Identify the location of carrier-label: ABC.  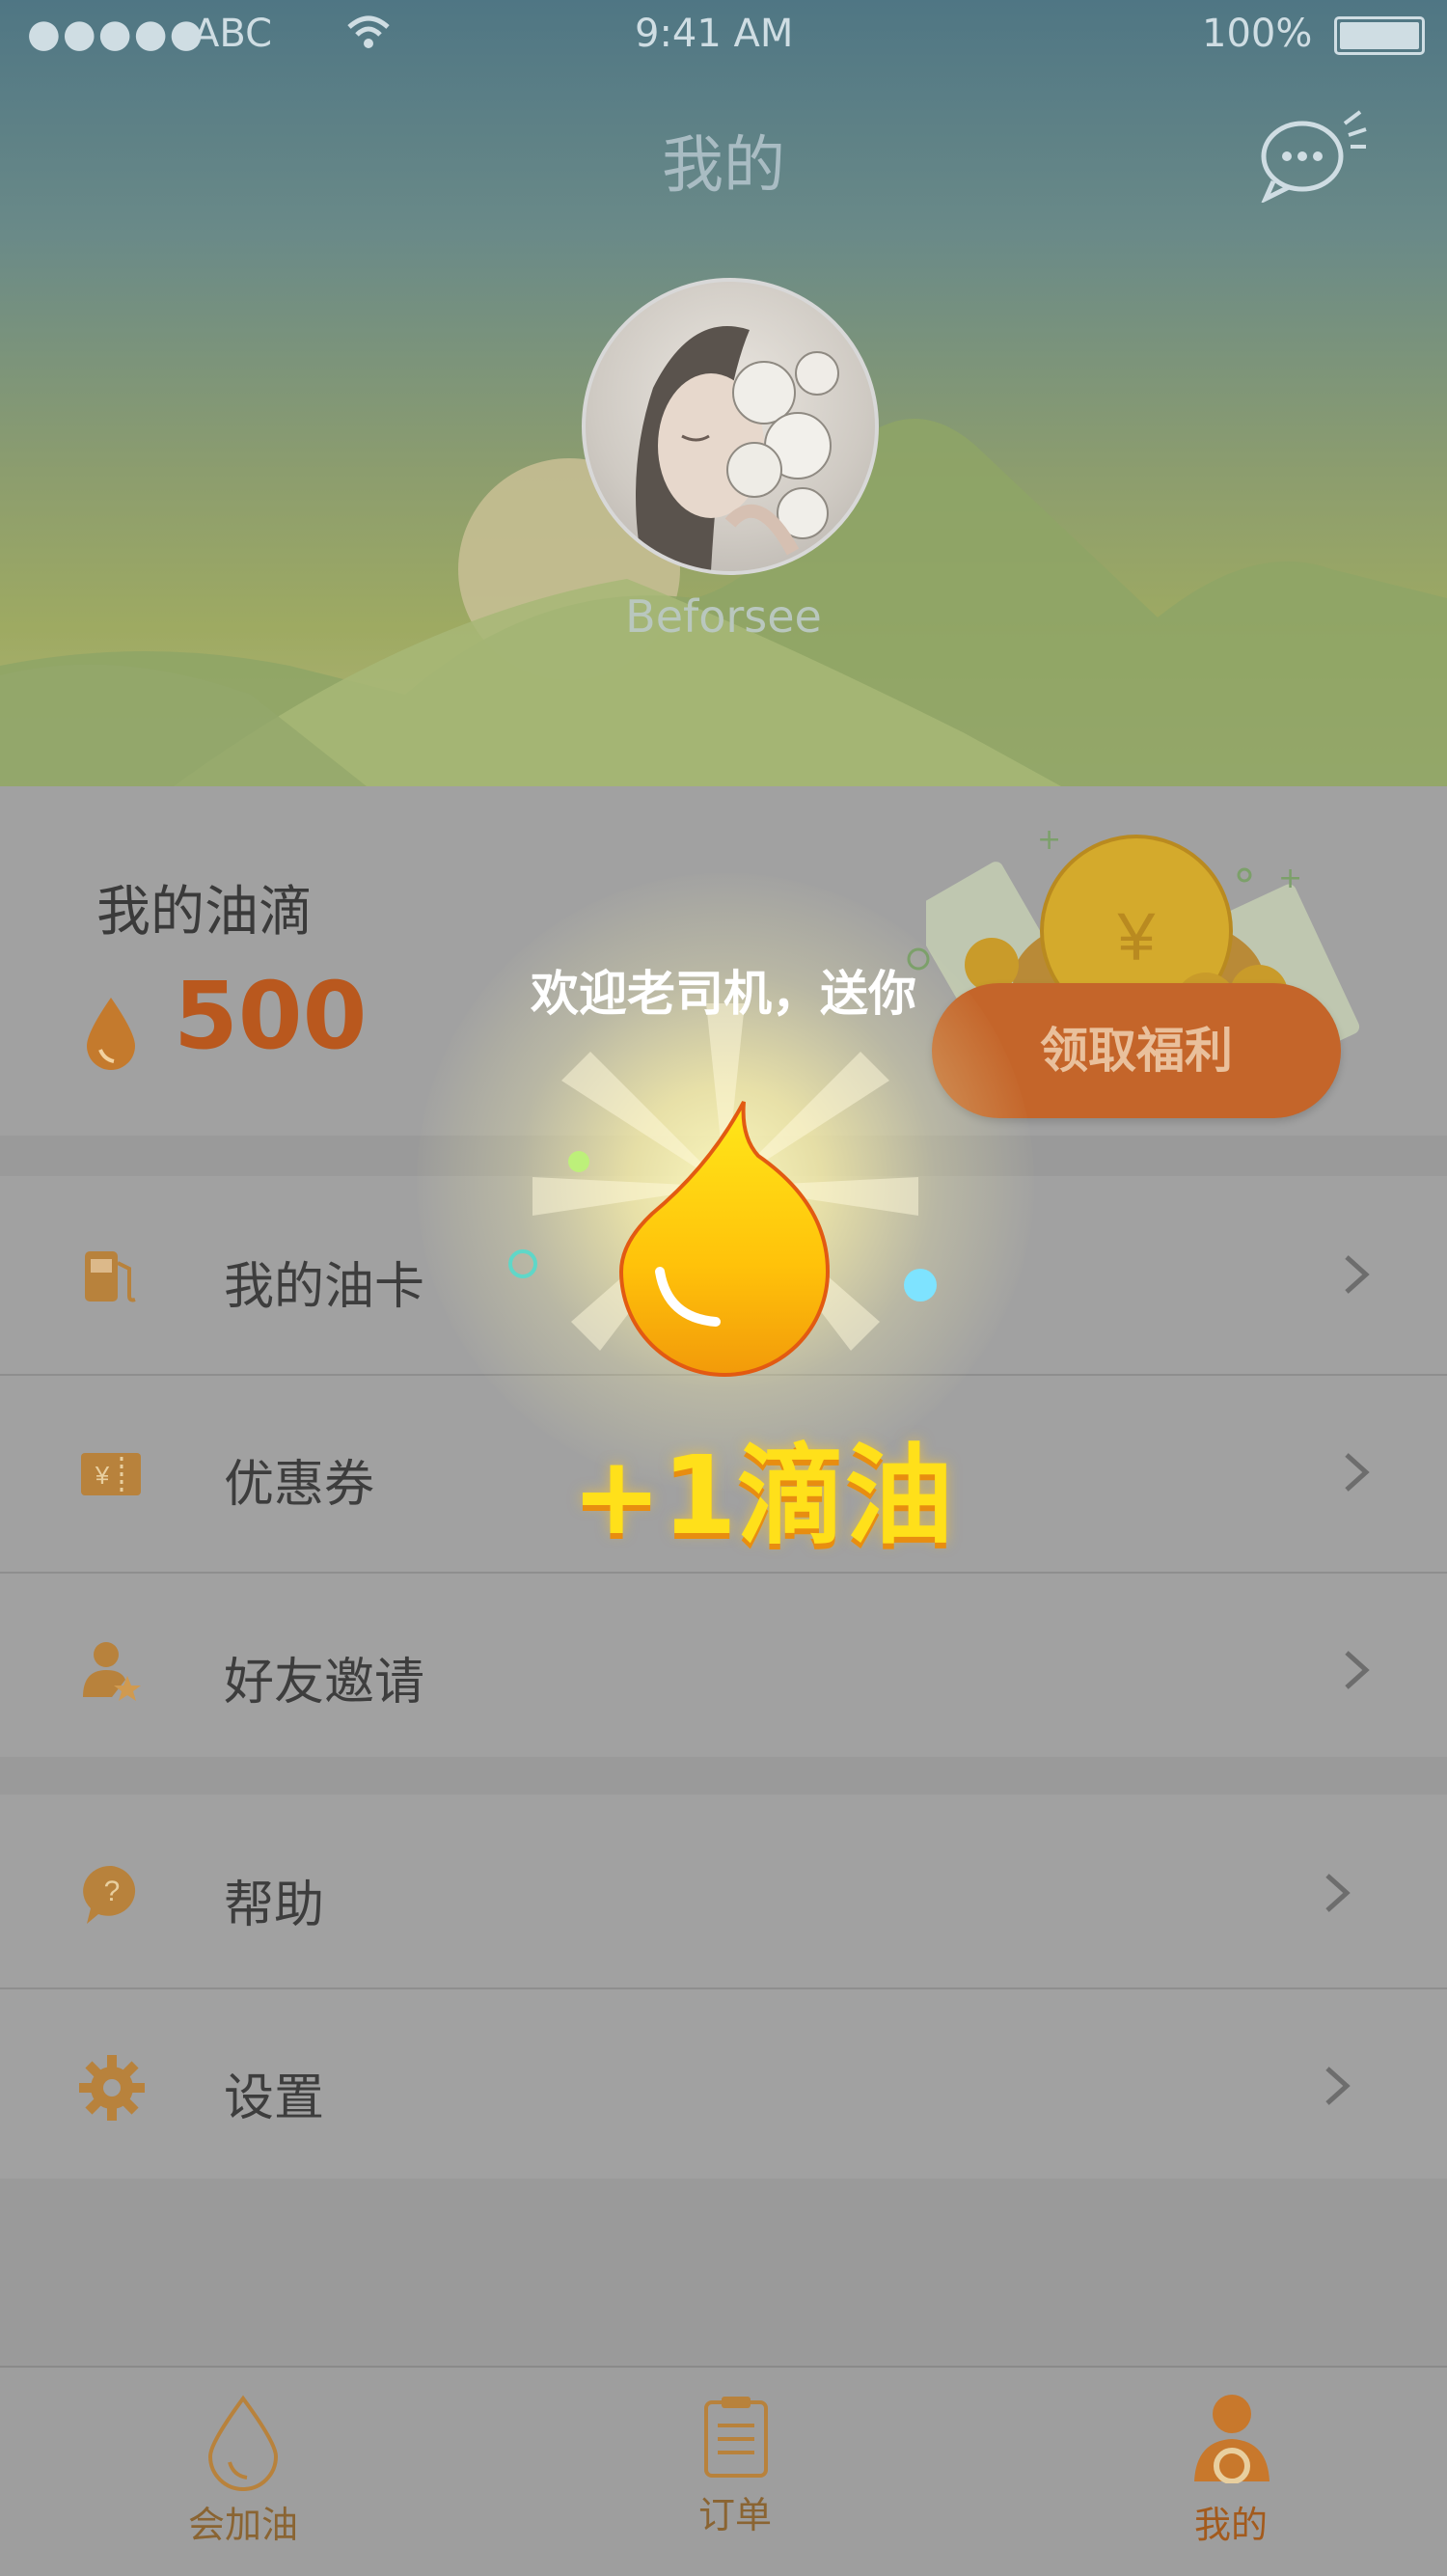
(233, 34).